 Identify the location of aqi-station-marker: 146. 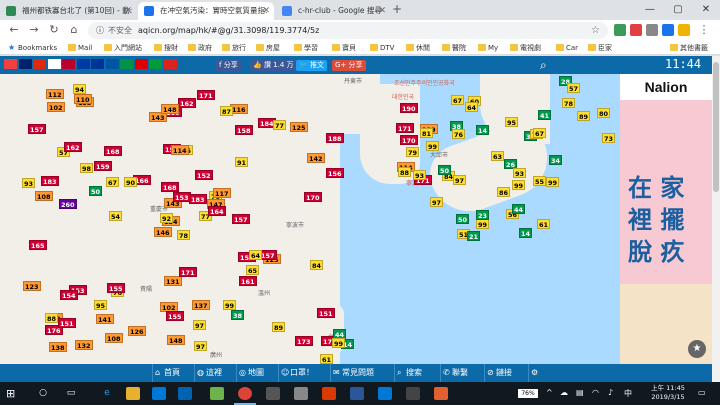
(163, 232).